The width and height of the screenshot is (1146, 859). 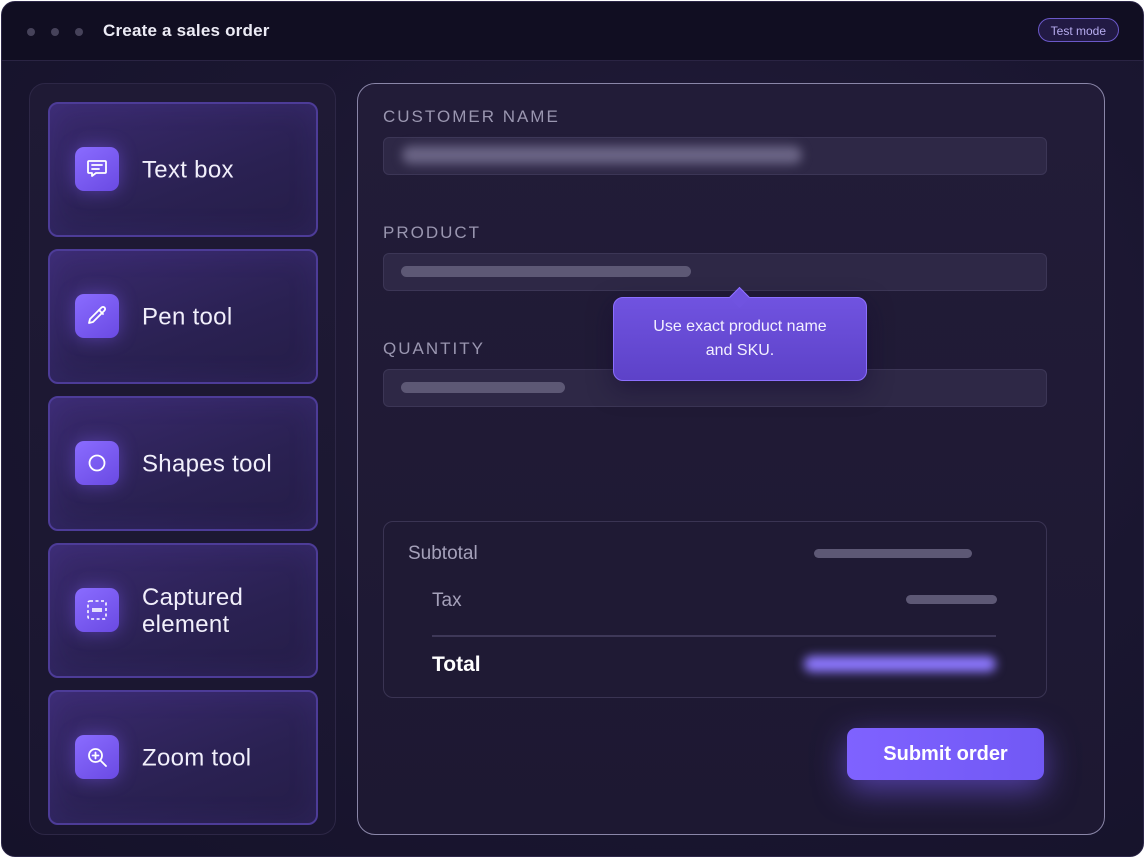 I want to click on window-dot-close, so click(x=31, y=32).